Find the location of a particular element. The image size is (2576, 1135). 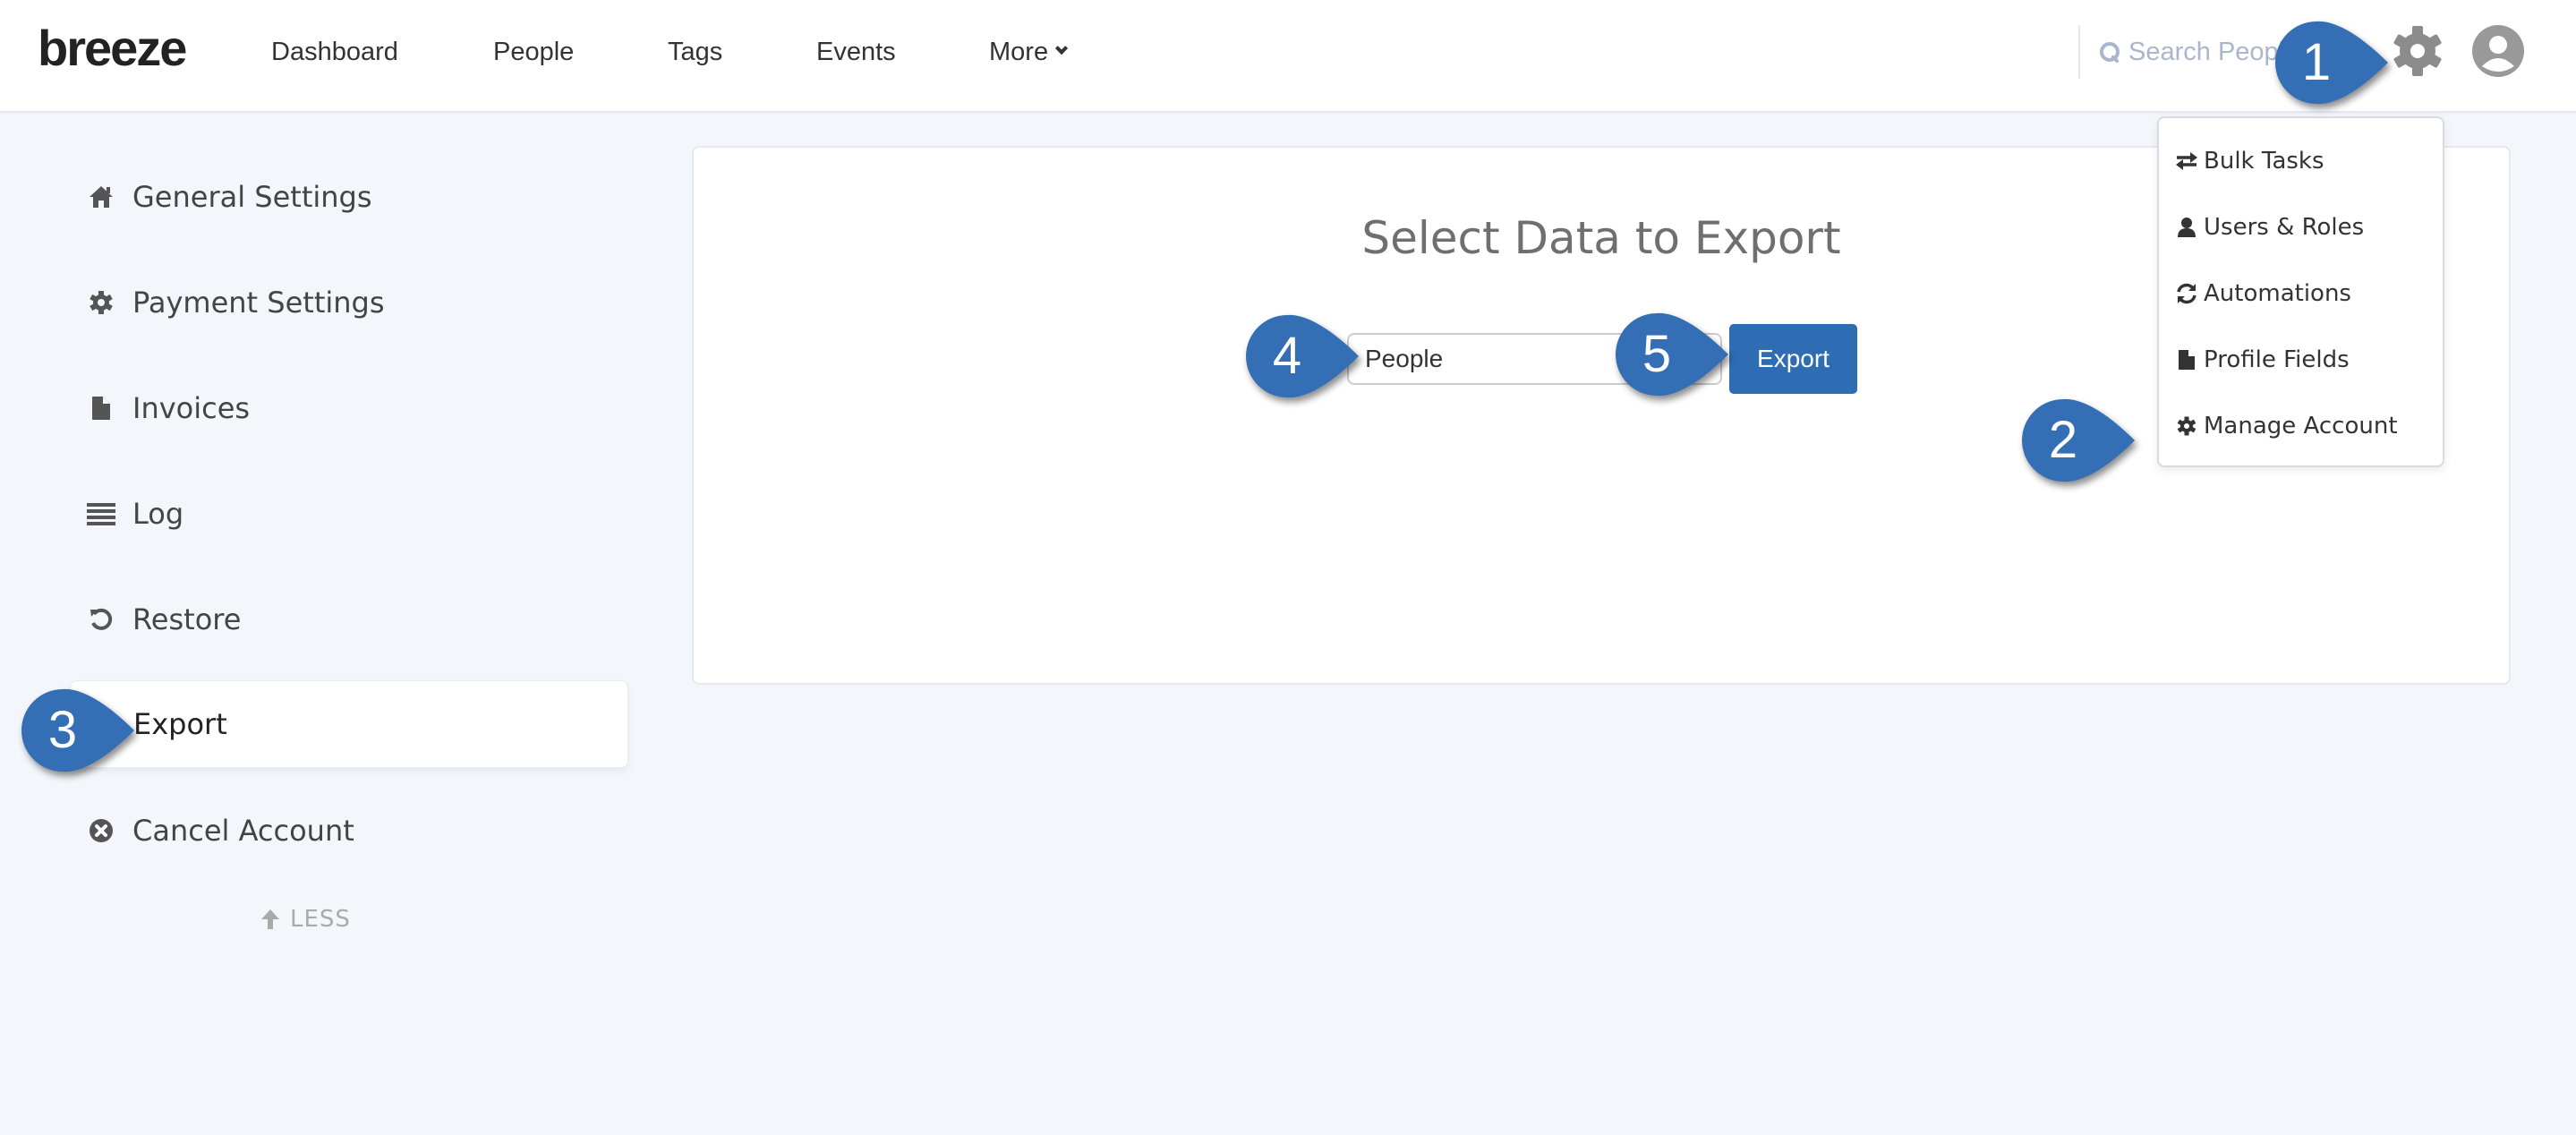

user-circle-icon is located at coordinates (2498, 51).